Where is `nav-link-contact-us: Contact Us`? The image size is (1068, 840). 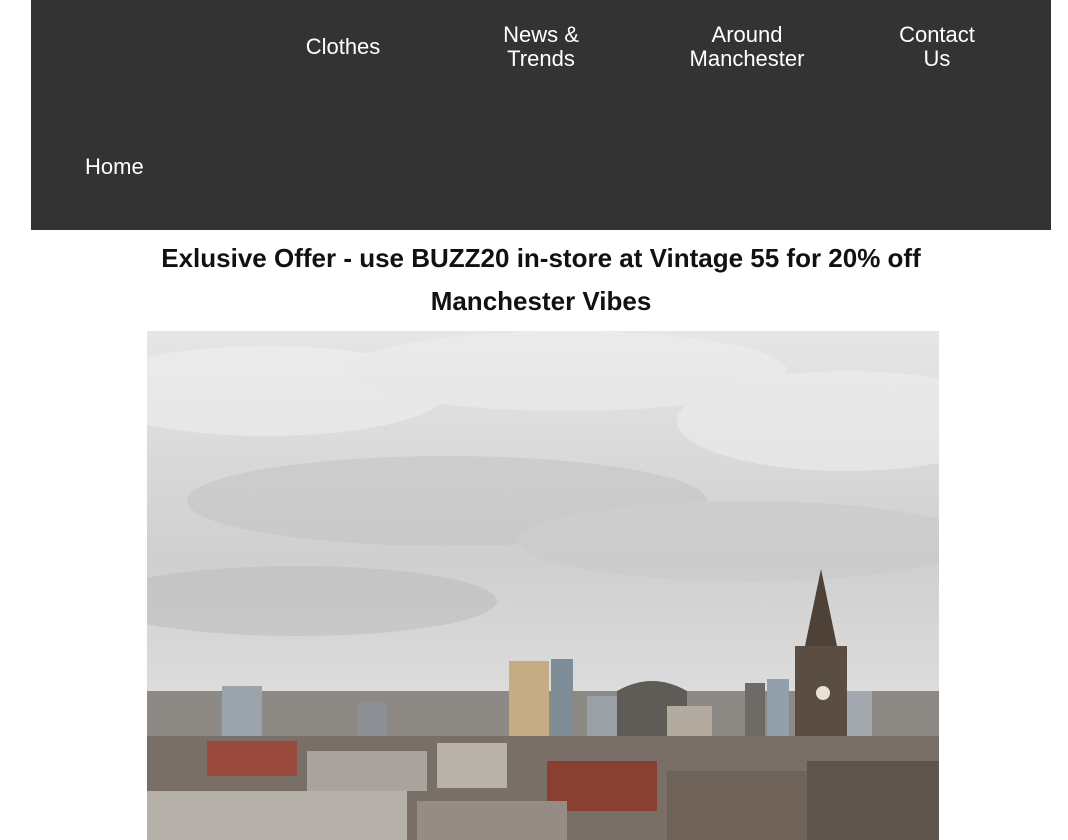
nav-link-contact-us: Contact Us is located at coordinates (937, 47).